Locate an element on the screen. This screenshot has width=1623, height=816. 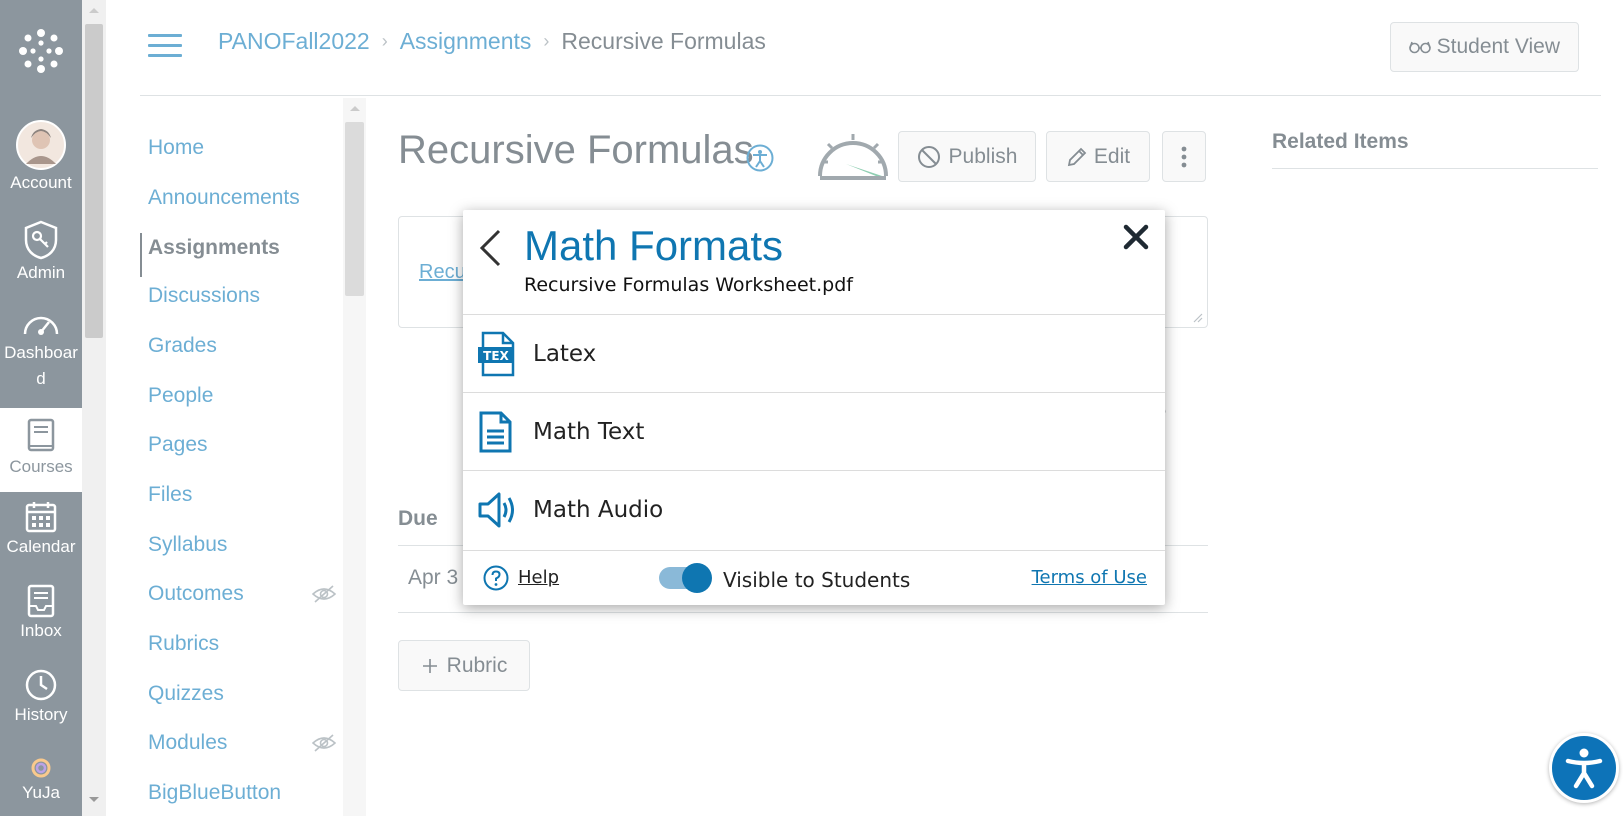
dialog-footer: Help Visible to Students Terms of Use is located at coordinates (814, 577).